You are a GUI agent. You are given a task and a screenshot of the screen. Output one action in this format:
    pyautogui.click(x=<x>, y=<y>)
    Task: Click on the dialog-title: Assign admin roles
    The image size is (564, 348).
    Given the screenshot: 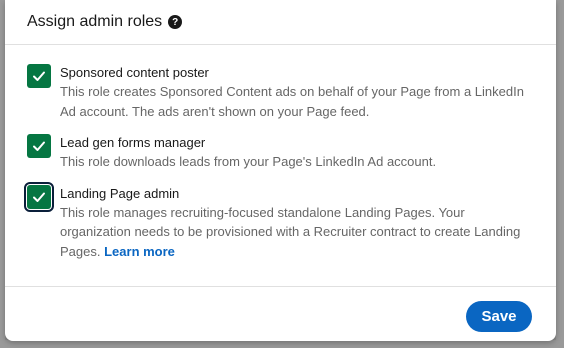 What is the action you would take?
    pyautogui.click(x=95, y=21)
    